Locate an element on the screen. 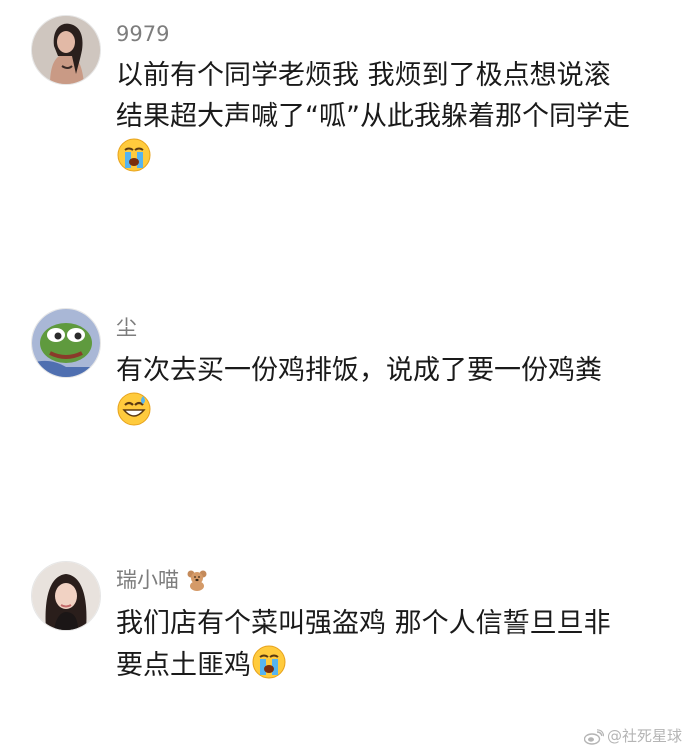  watermark-text: @社死星球 is located at coordinates (644, 736).